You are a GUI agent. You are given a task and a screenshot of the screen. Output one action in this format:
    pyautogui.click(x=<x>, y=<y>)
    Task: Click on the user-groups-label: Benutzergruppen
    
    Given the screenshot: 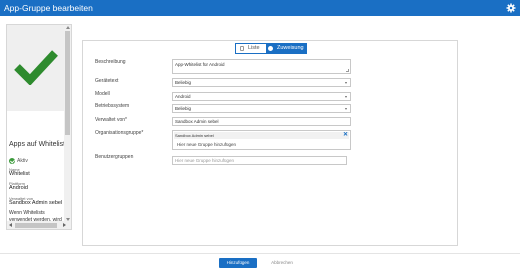 What is the action you would take?
    pyautogui.click(x=114, y=157)
    